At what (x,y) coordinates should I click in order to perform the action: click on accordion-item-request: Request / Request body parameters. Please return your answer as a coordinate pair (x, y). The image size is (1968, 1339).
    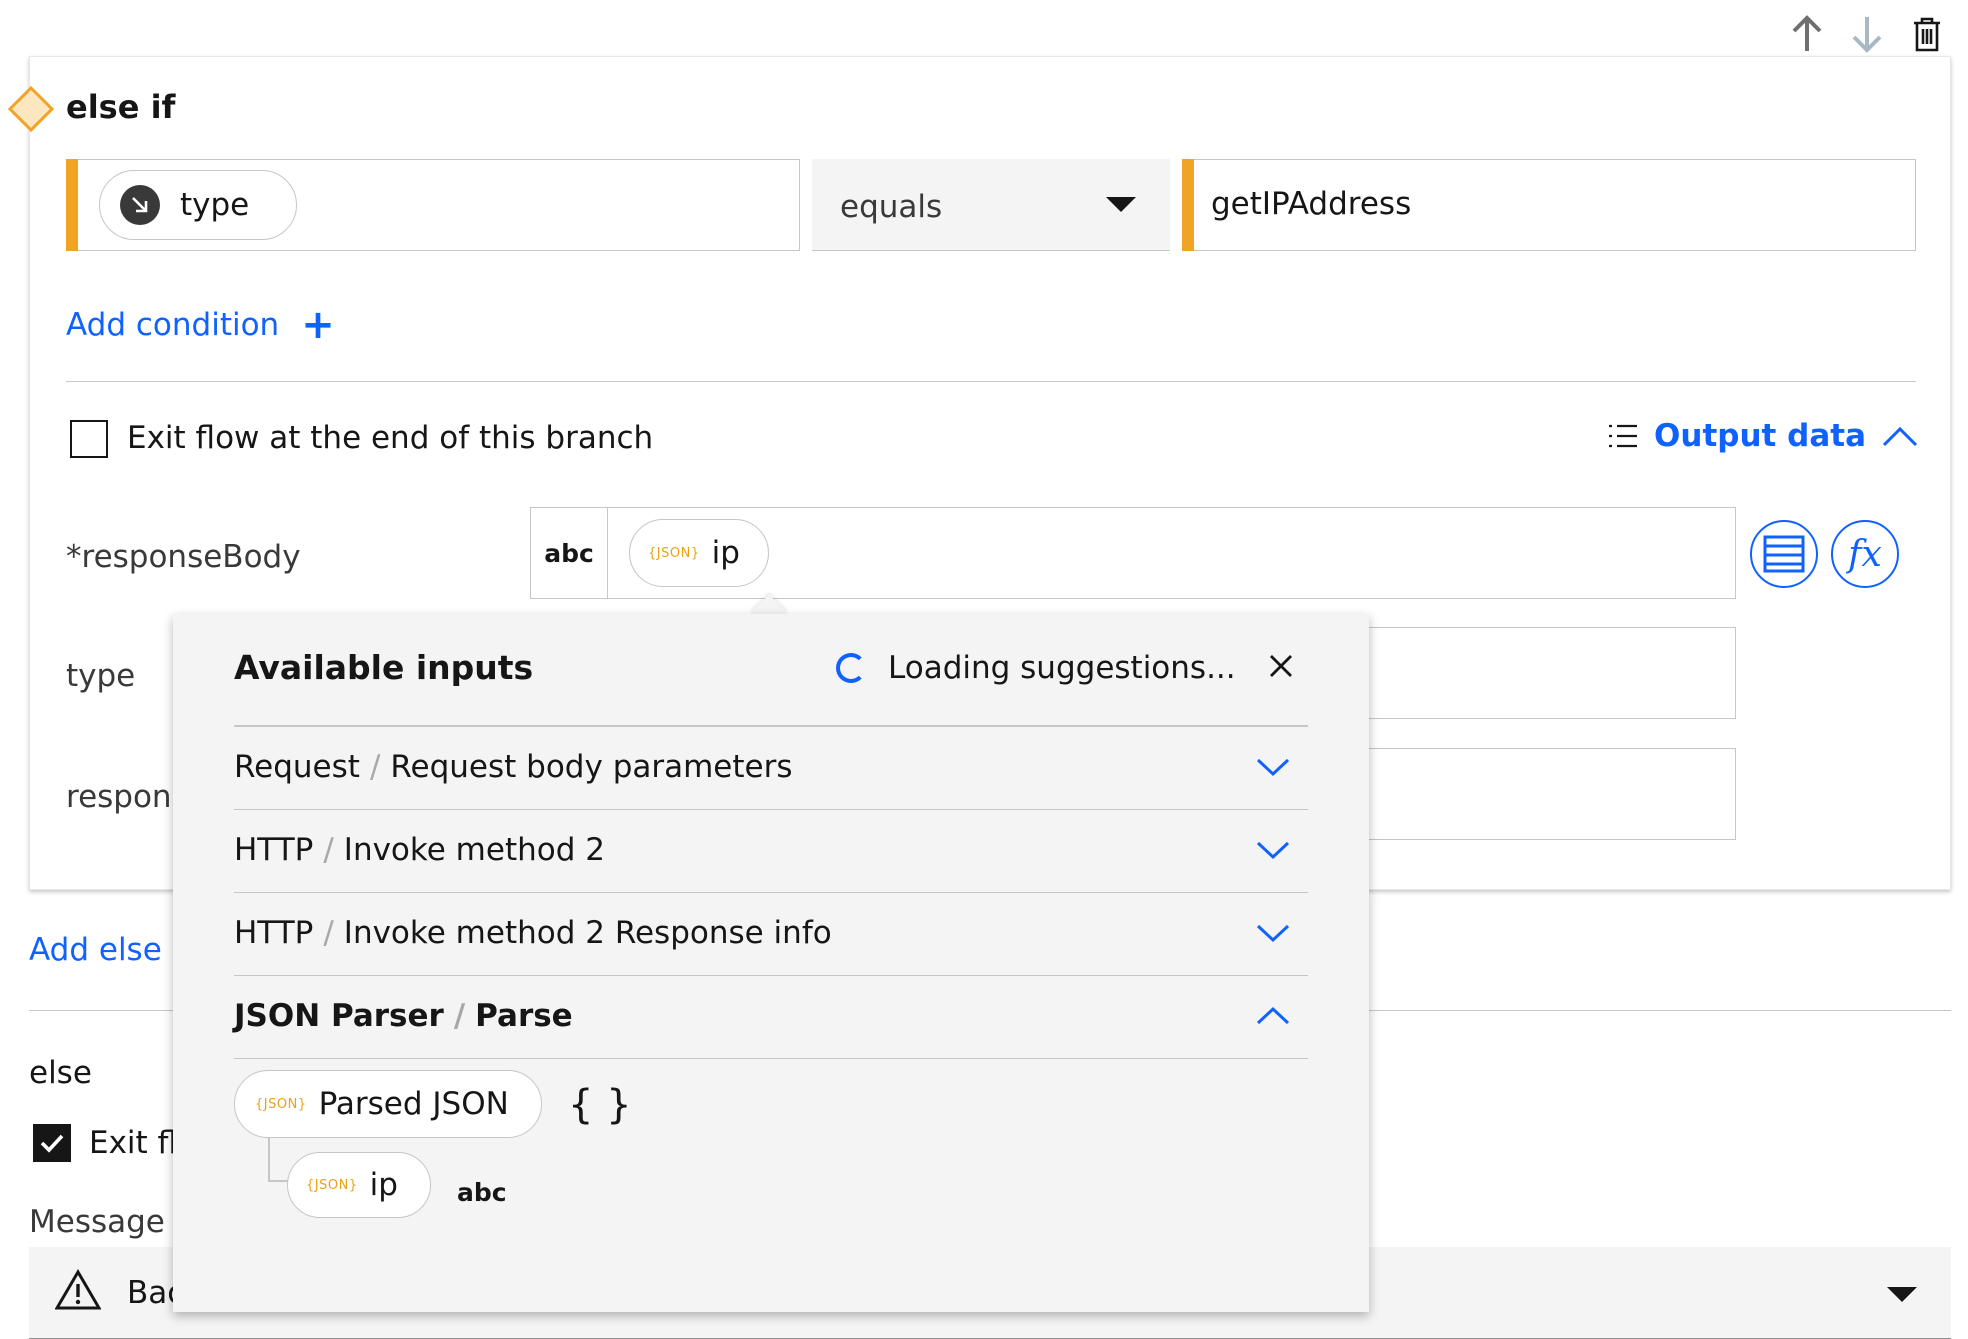
    Looking at the image, I should click on (771, 768).